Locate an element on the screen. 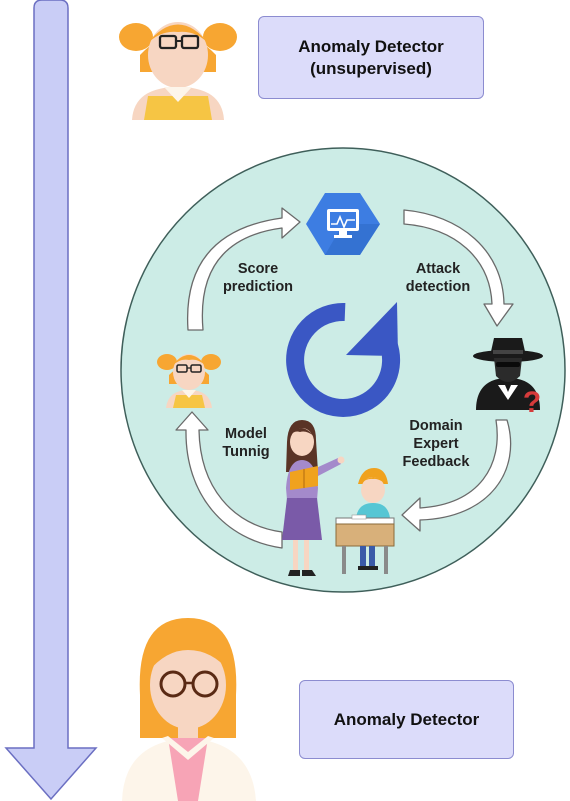 The image size is (570, 801). bottom-box-label: Anomaly Detector is located at coordinates (406, 719).